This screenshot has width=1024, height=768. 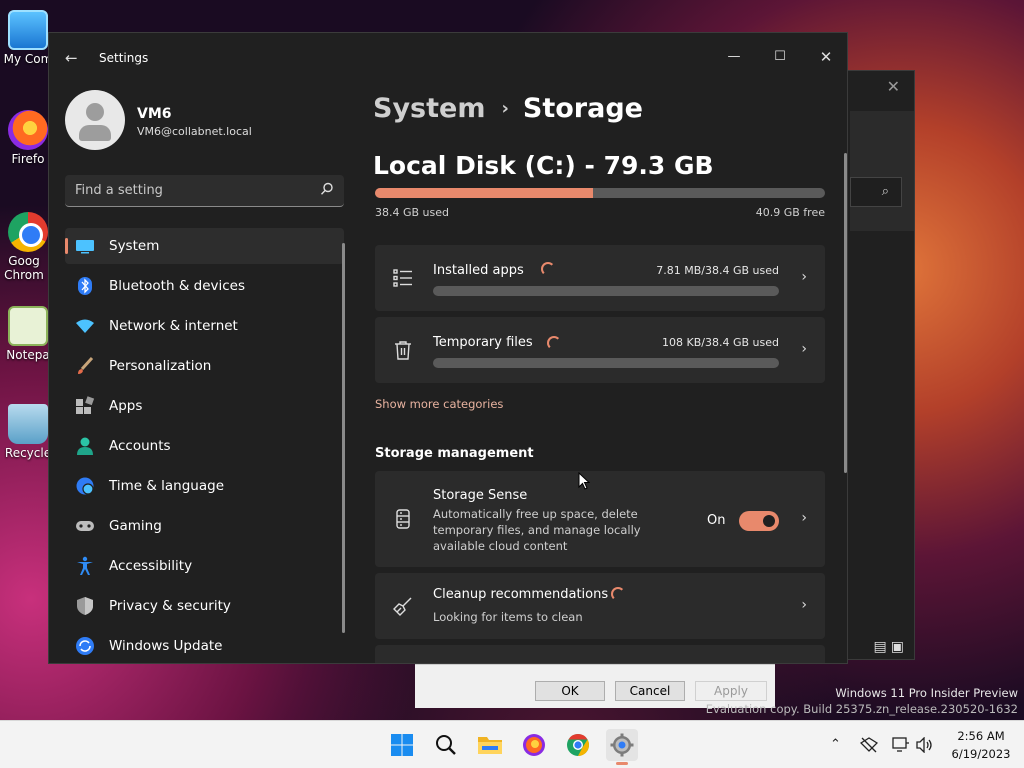 I want to click on volume-icon, so click(x=925, y=745).